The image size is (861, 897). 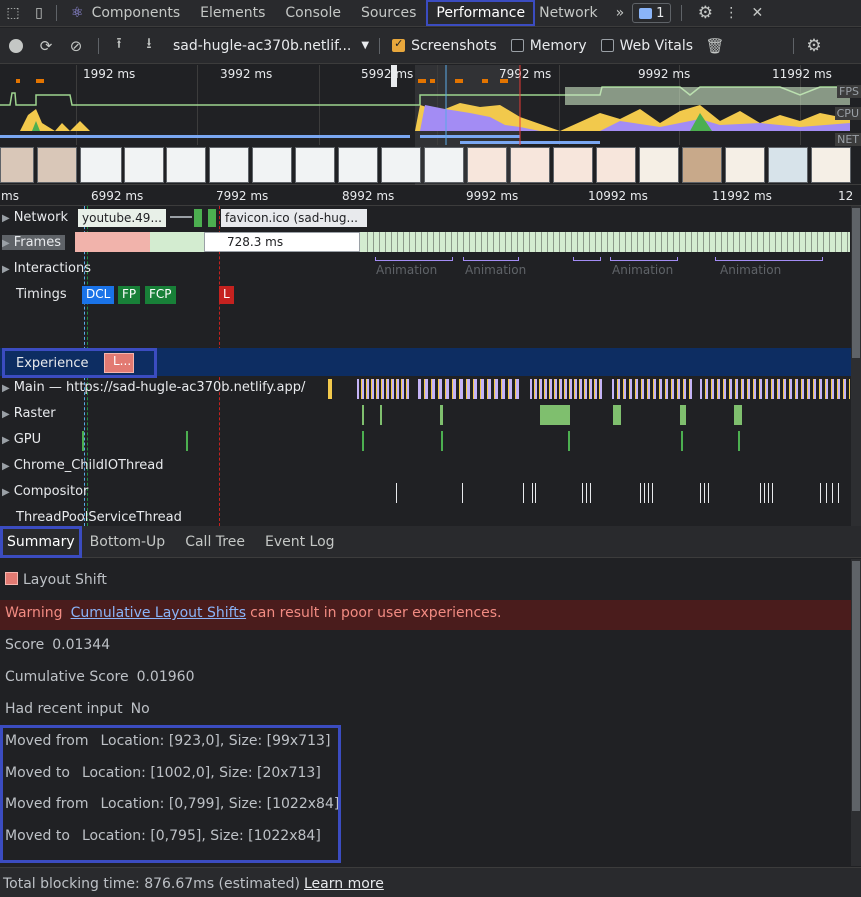 What do you see at coordinates (271, 46) in the screenshot?
I see `profile-select: sad-hugle-ac370b.netlif... ▼` at bounding box center [271, 46].